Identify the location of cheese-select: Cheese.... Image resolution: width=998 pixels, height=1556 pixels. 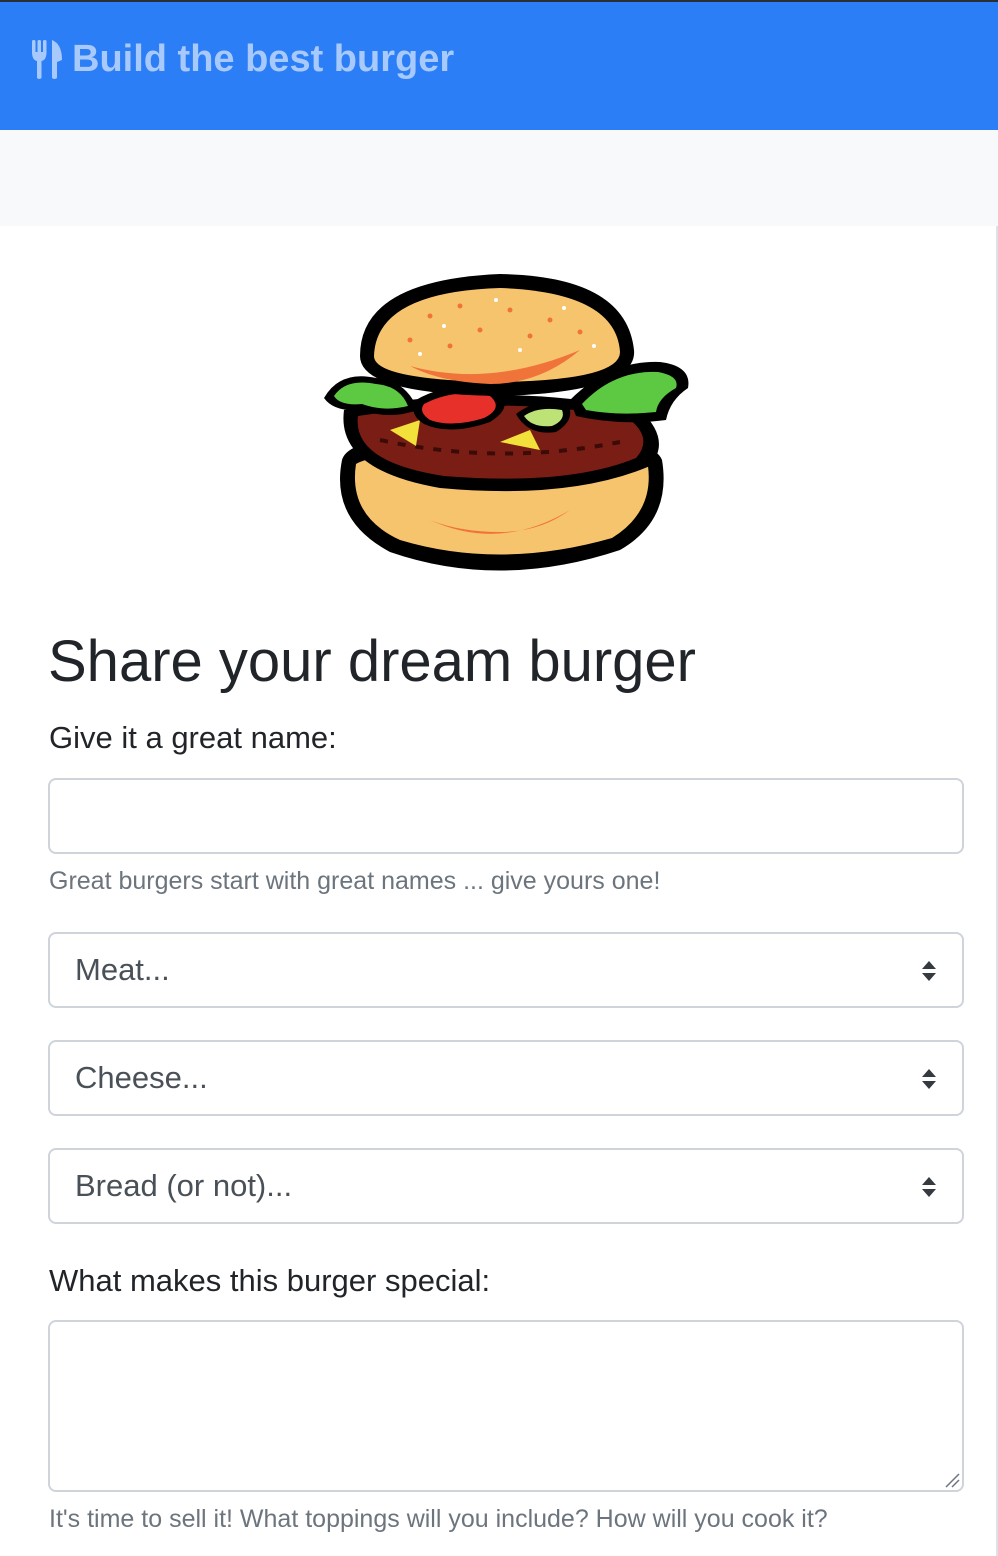
(506, 1078).